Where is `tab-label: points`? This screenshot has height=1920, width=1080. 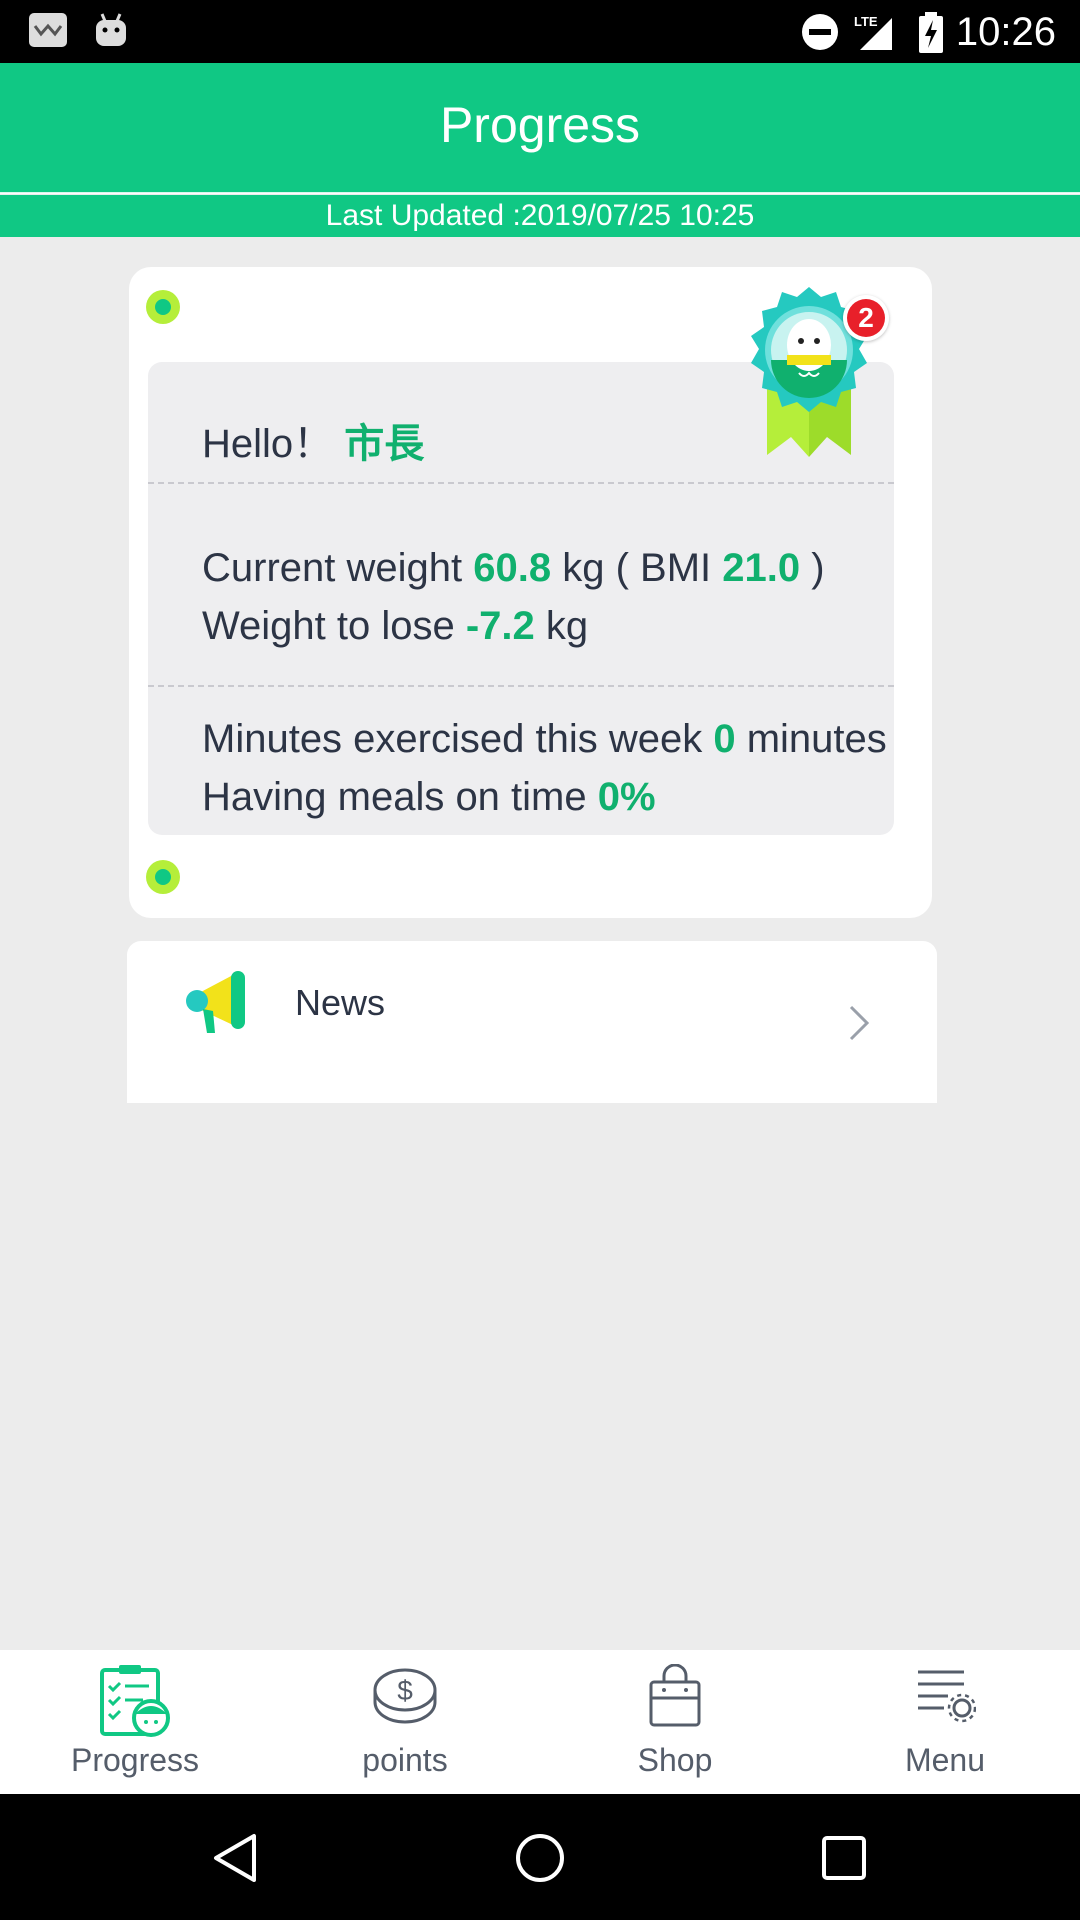 tab-label: points is located at coordinates (405, 1760).